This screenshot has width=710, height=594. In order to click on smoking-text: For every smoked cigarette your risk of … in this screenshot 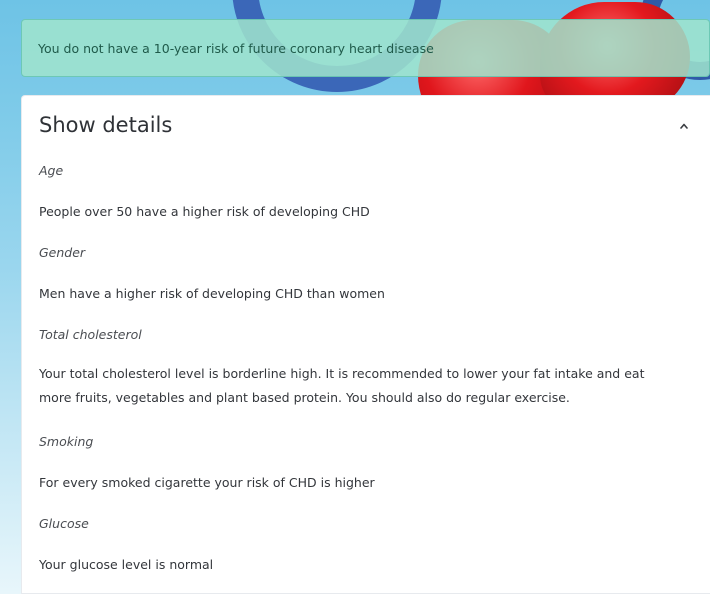, I will do `click(207, 482)`.